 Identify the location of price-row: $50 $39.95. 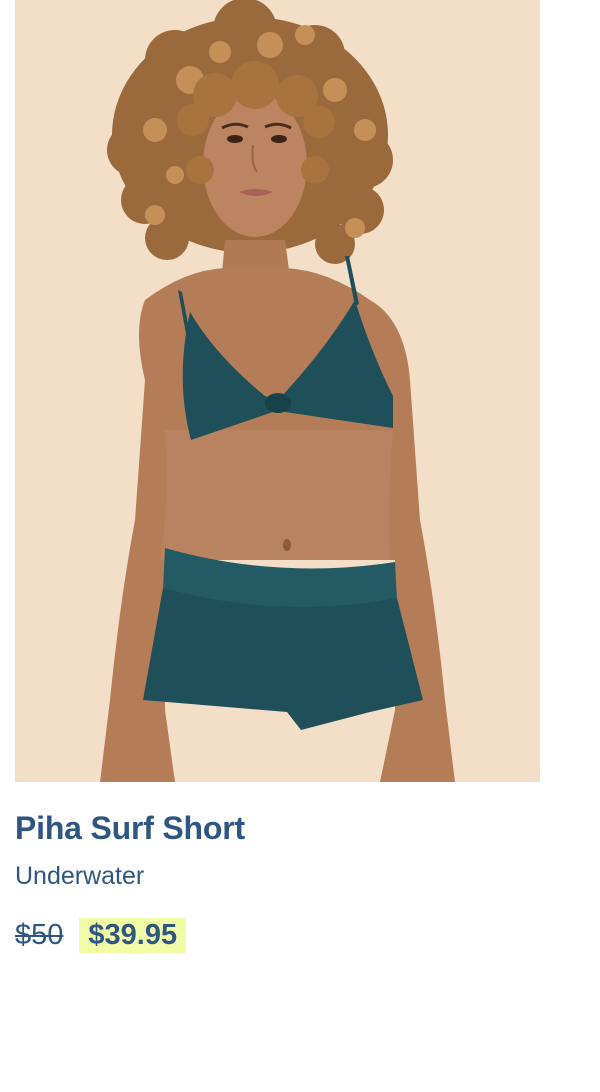
(101, 935).